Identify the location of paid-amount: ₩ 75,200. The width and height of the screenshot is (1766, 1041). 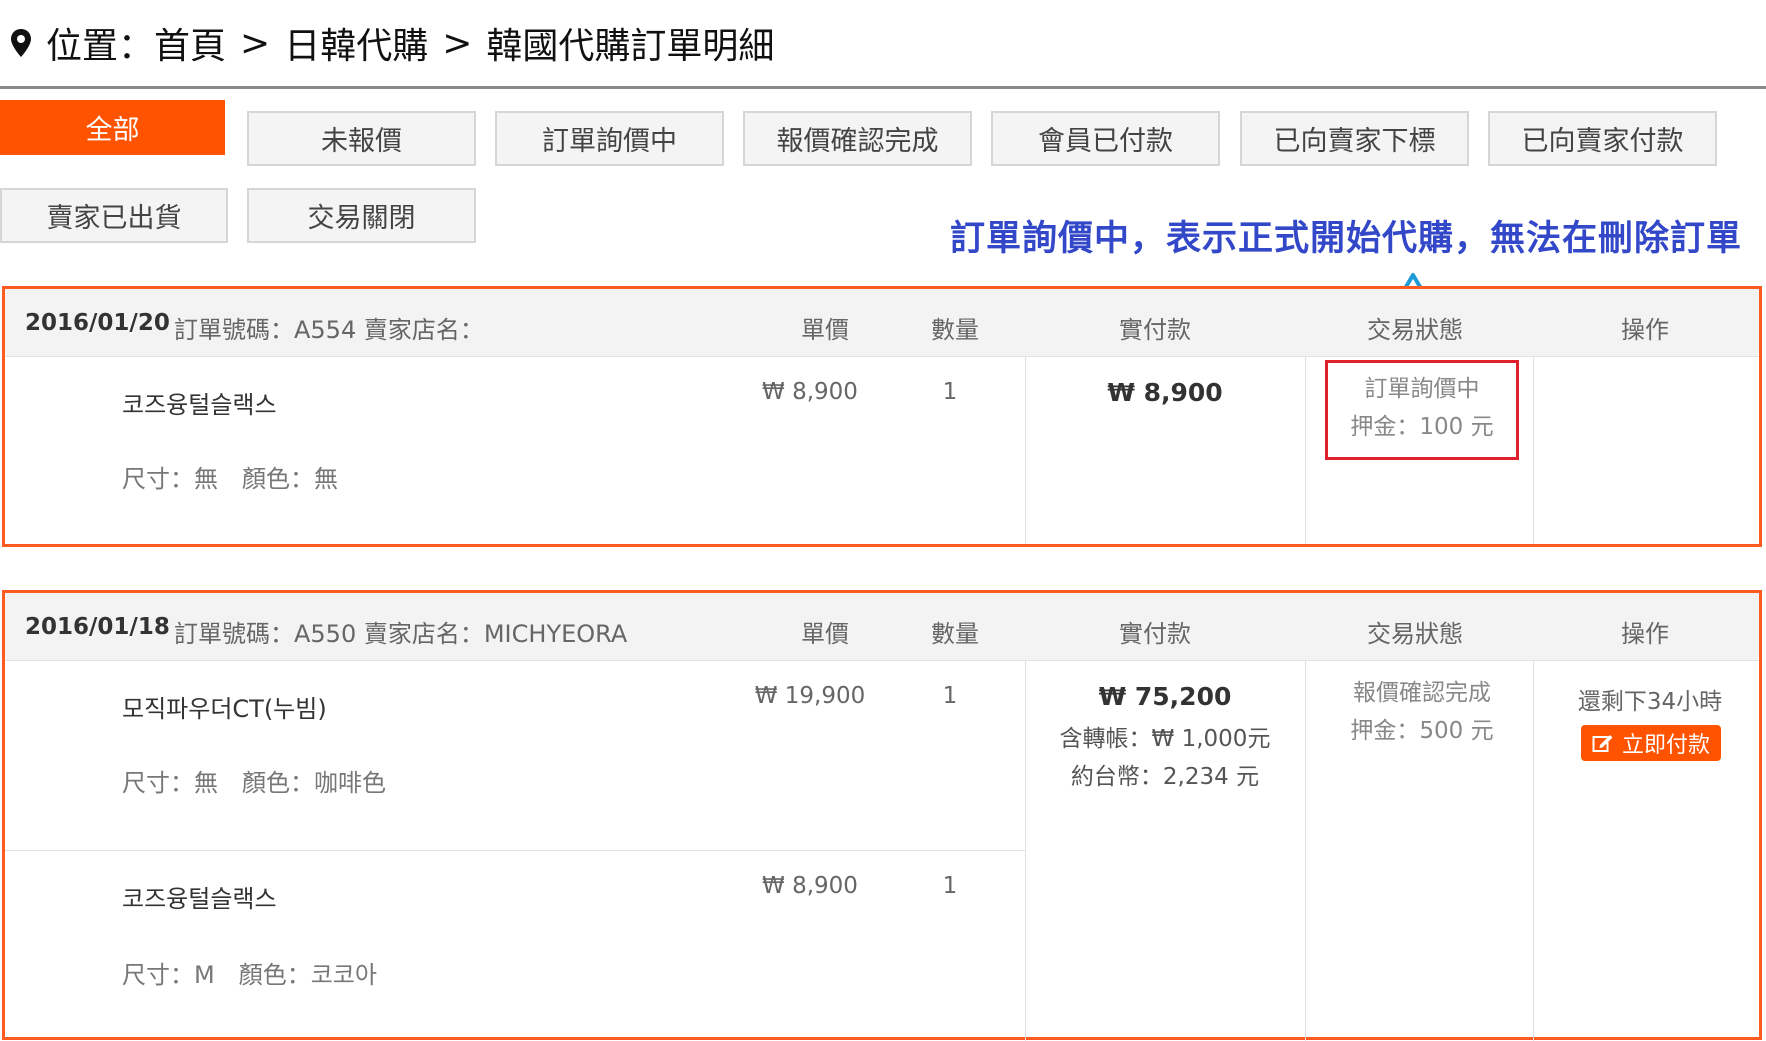
(1165, 696).